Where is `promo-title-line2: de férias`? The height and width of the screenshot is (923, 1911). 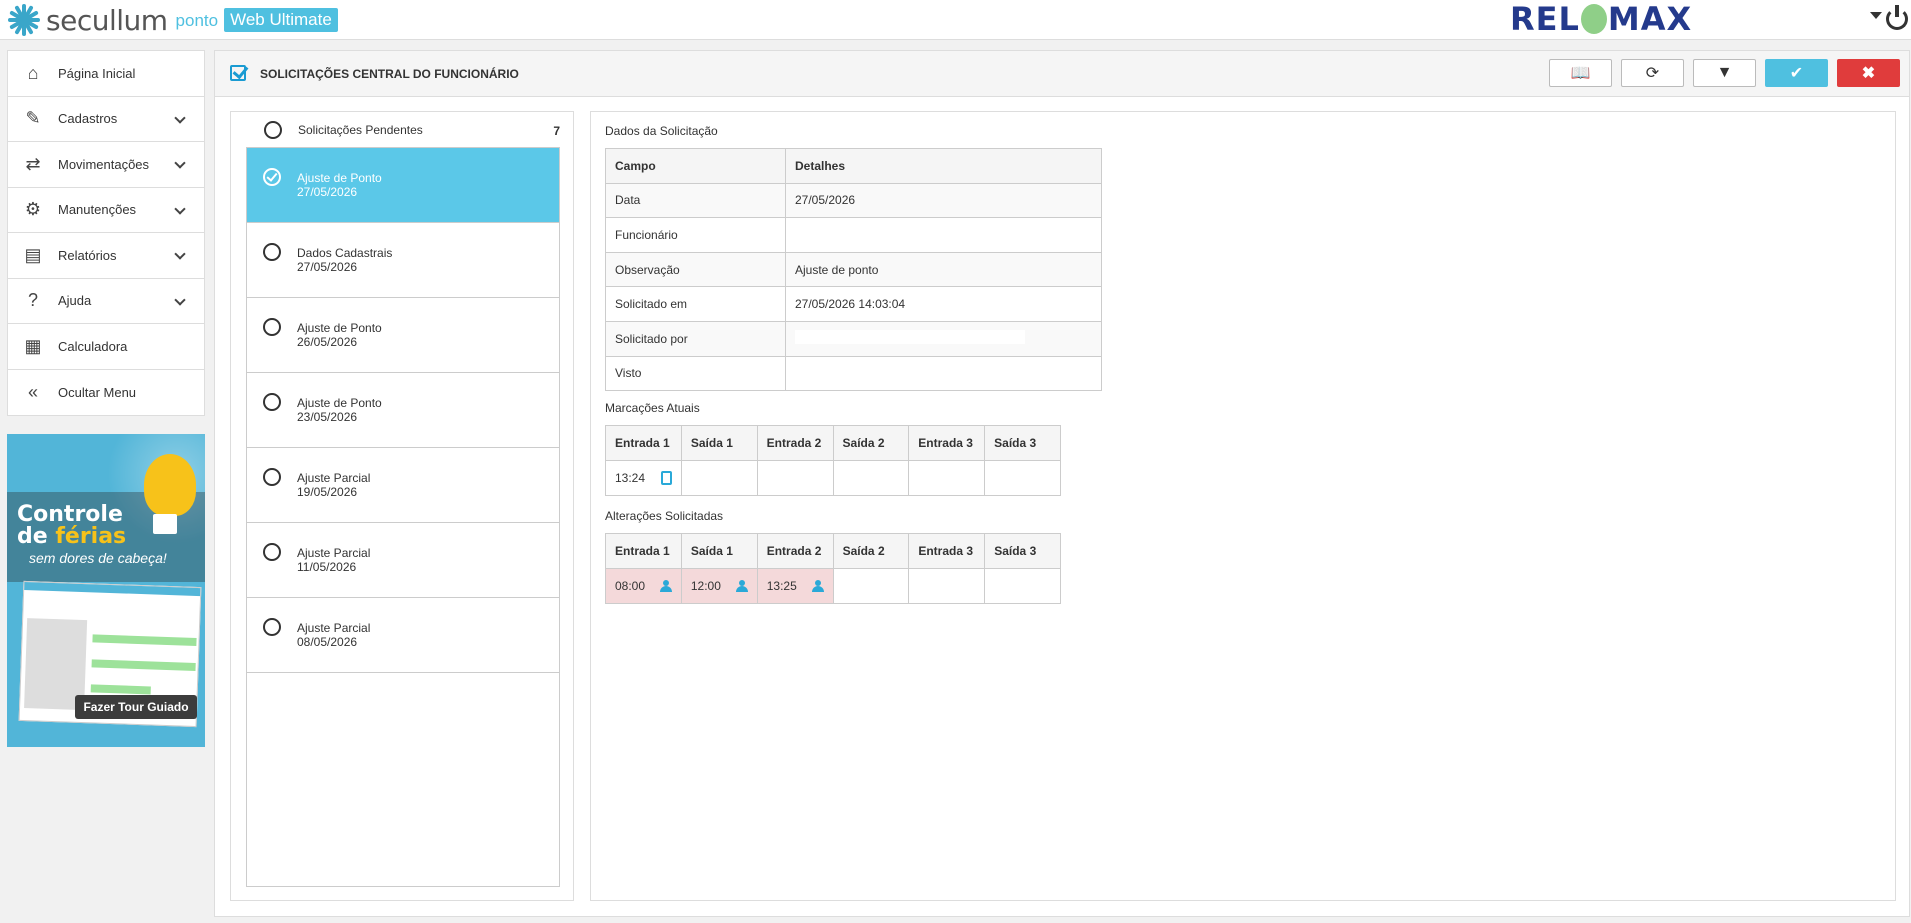
promo-title-line2: de férias is located at coordinates (71, 536).